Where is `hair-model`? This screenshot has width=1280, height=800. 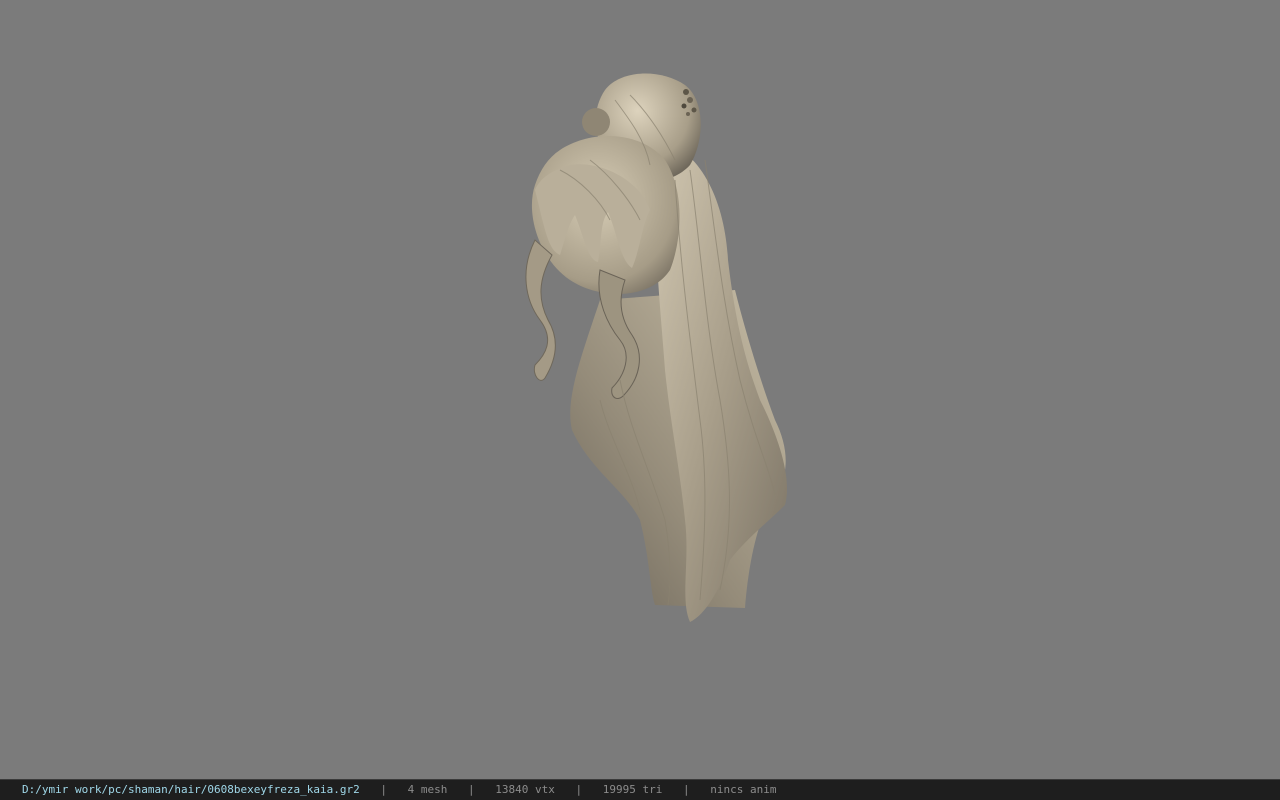 hair-model is located at coordinates (656, 347).